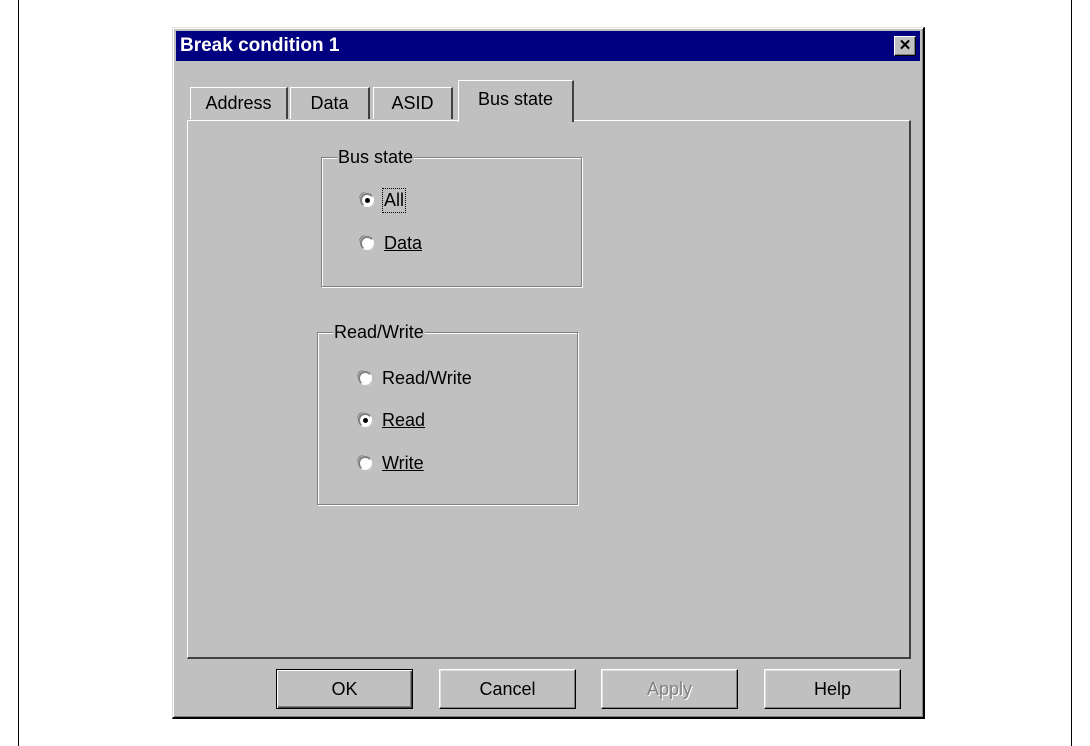  I want to click on ok-button: OK, so click(344, 689).